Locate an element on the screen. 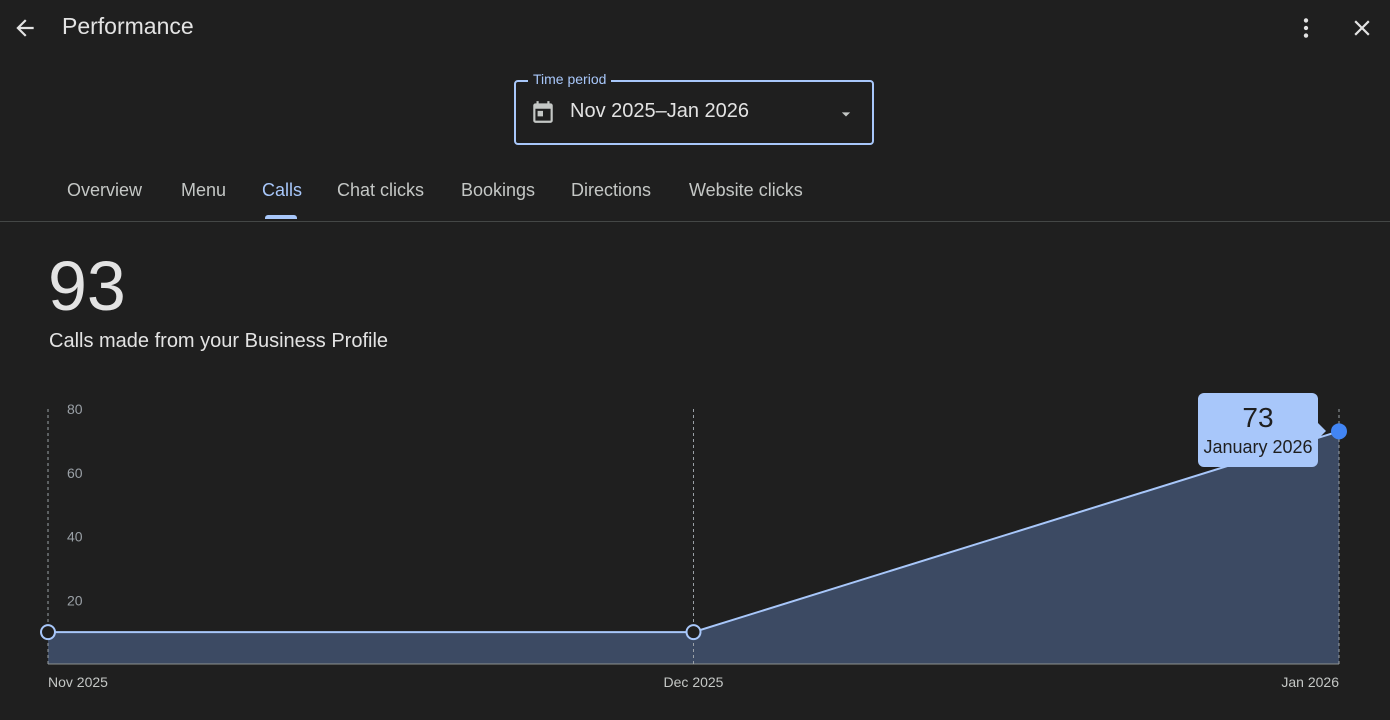  tab-website-clicks: Website clicks is located at coordinates (746, 192).